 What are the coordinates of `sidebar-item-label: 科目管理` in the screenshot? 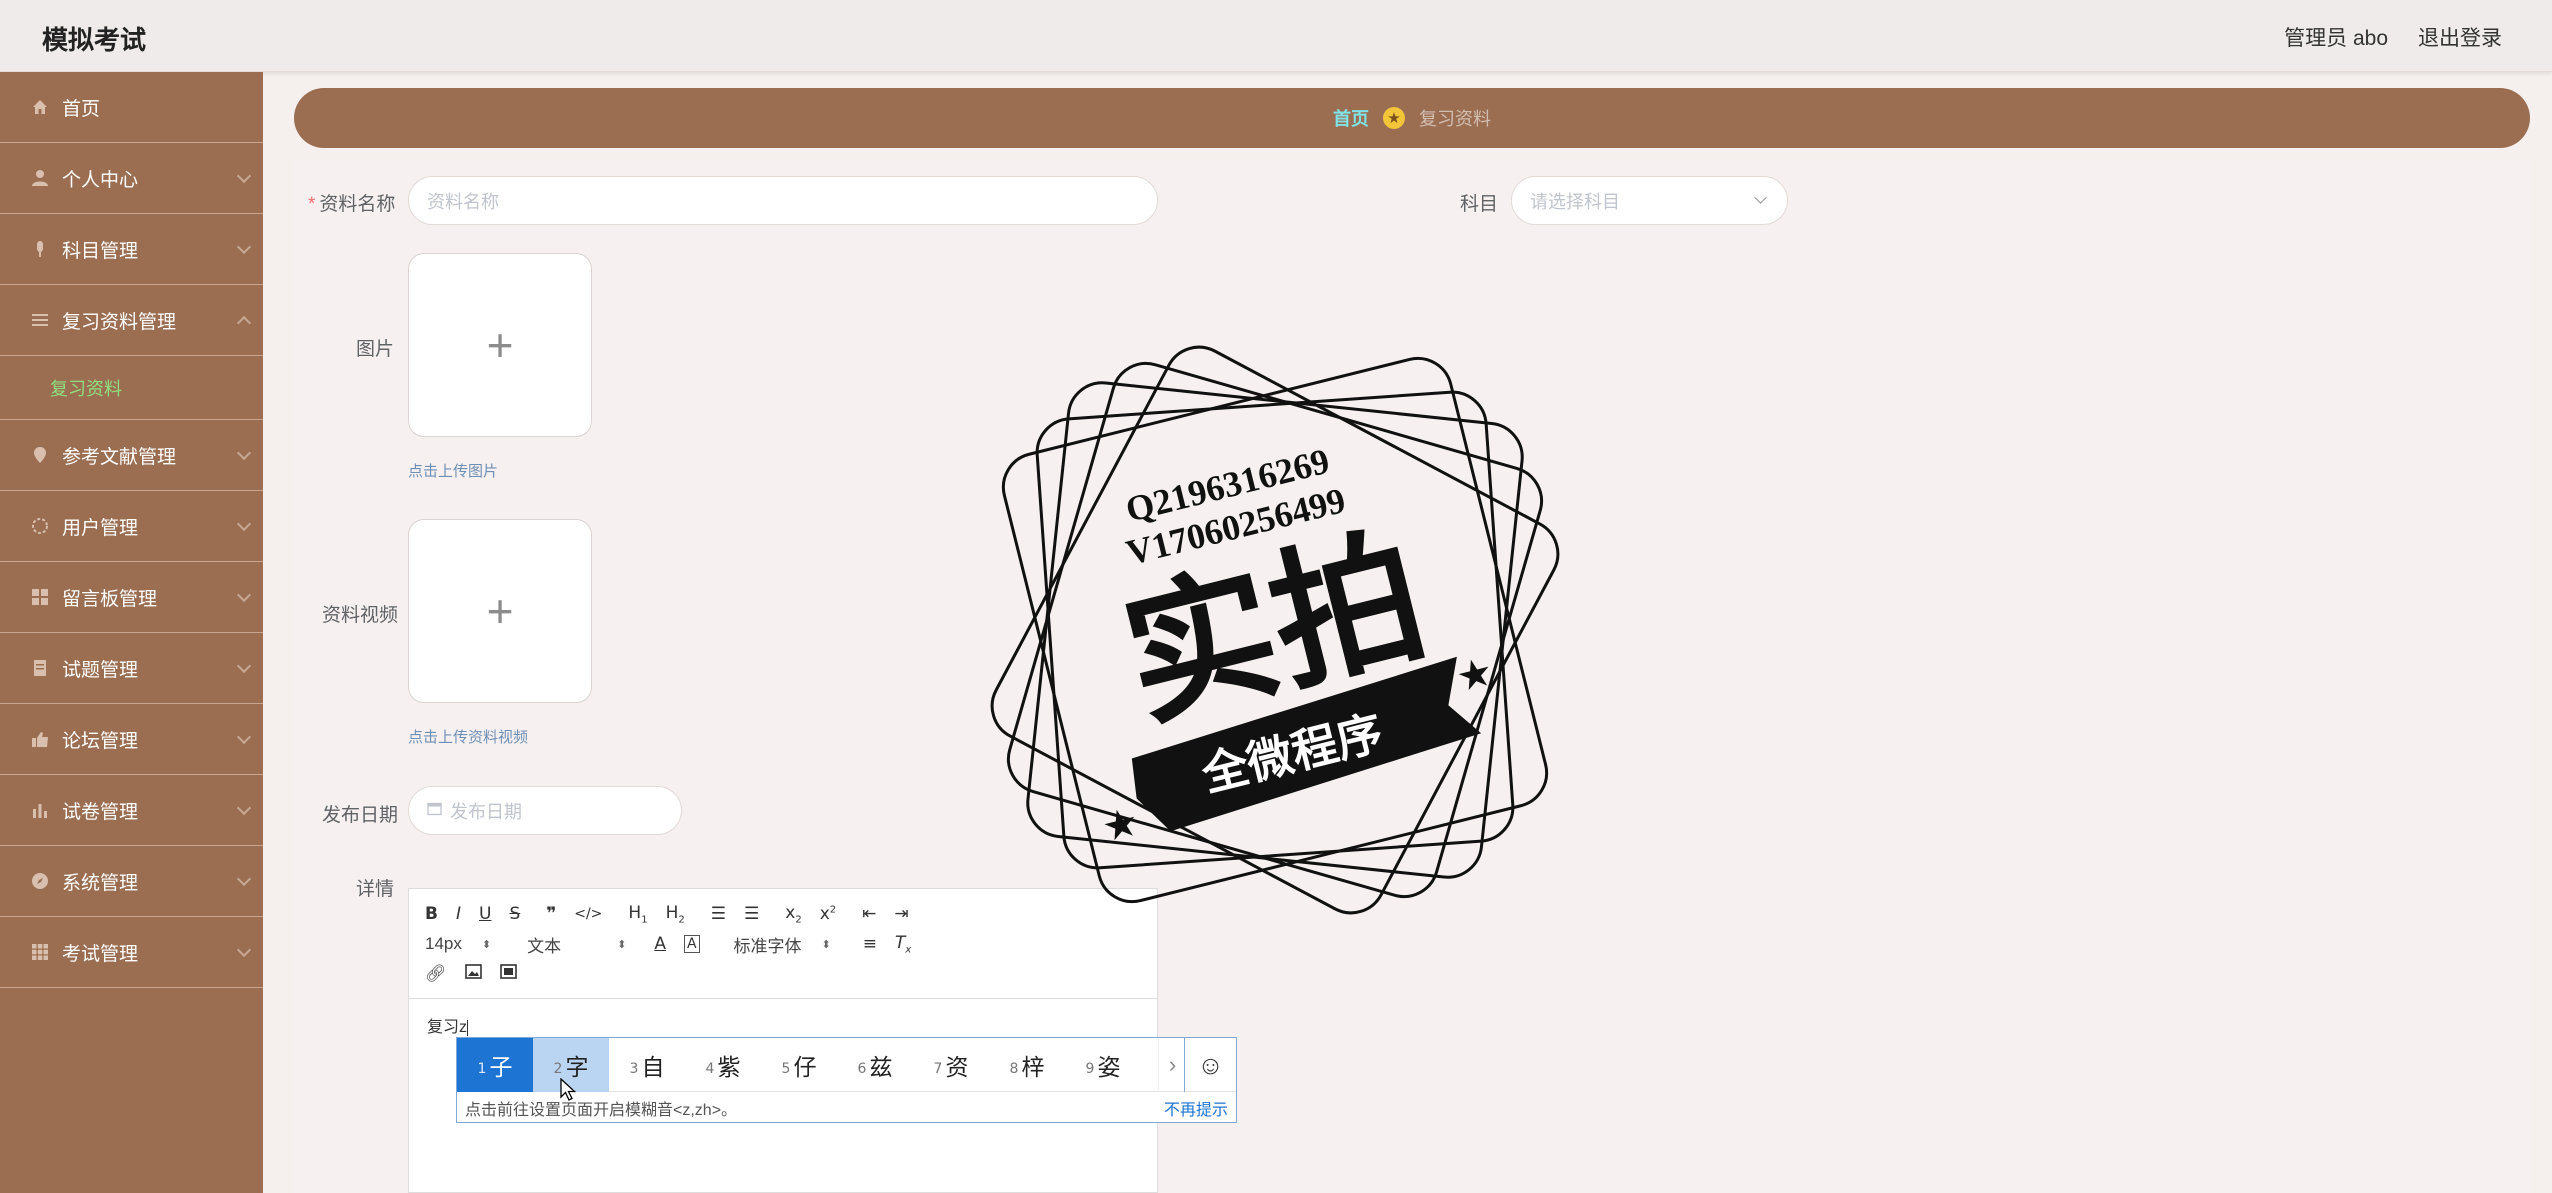 It's located at (100, 251).